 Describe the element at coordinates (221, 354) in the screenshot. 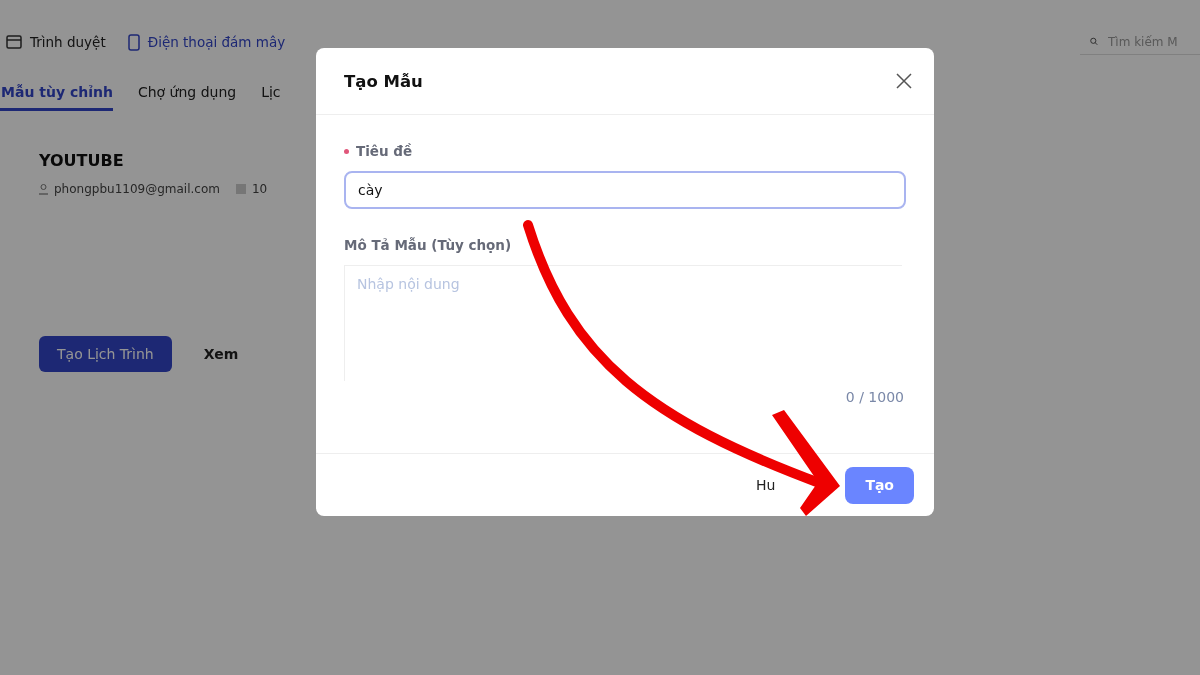

I see `view-button: Xem` at that location.